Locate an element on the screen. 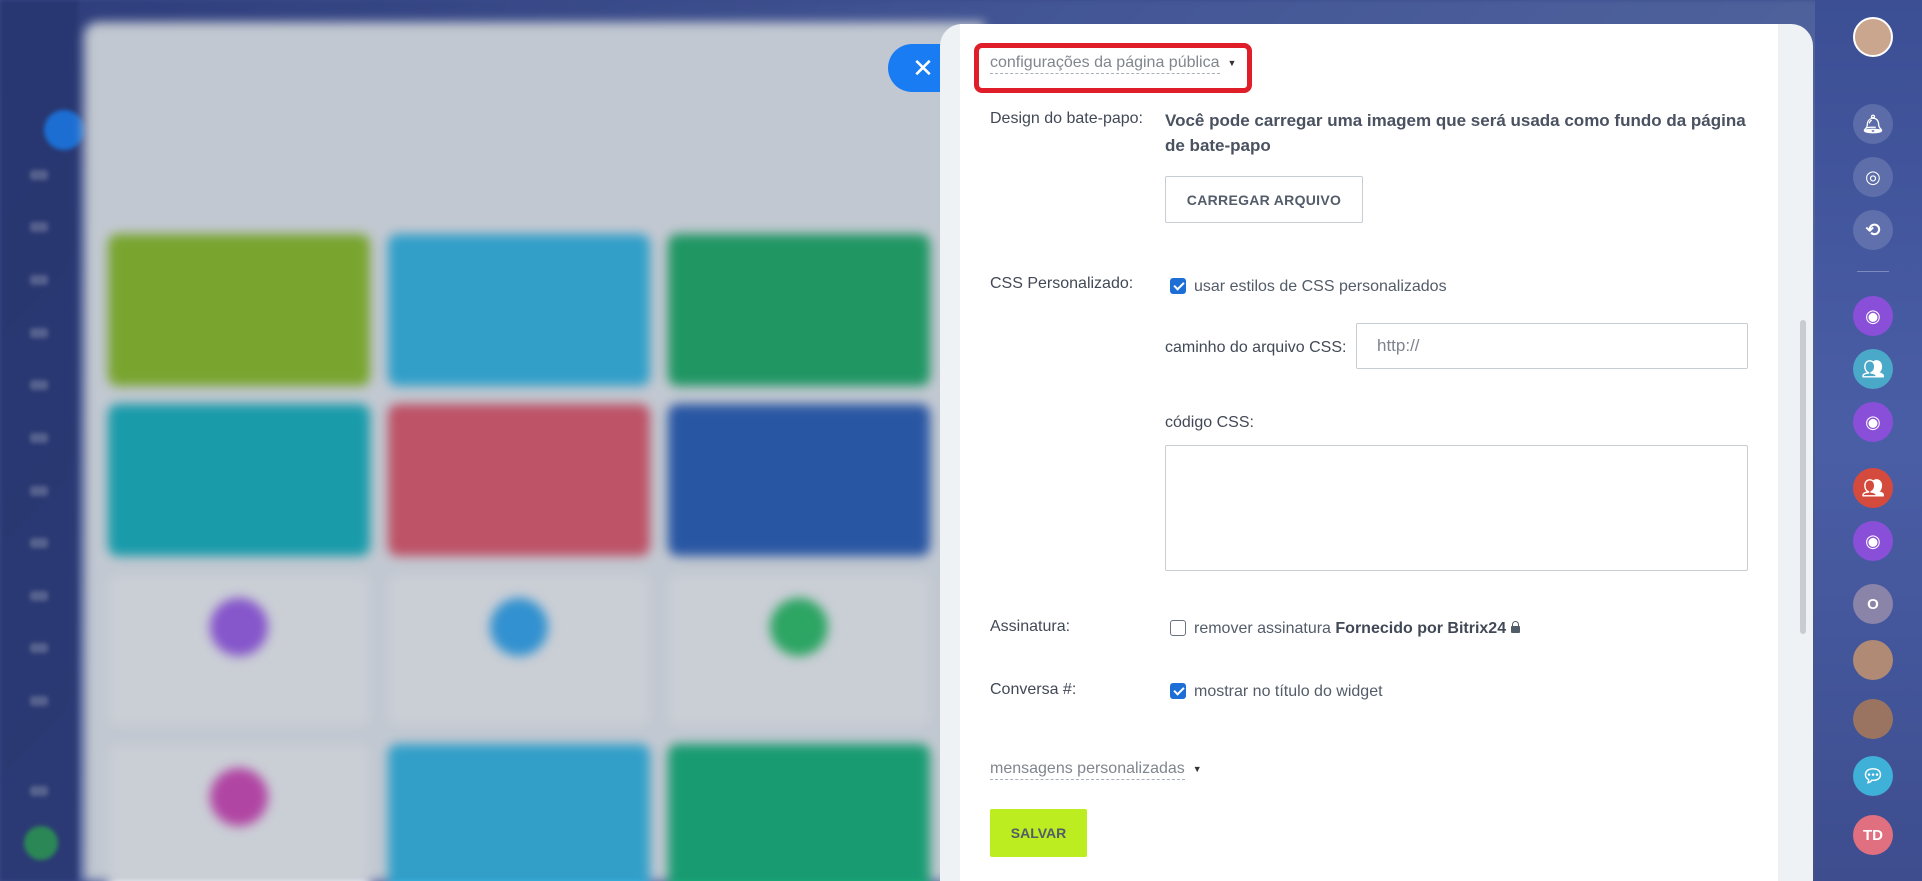 The height and width of the screenshot is (881, 1922). show-in-widget-title-checkbox is located at coordinates (1178, 691).